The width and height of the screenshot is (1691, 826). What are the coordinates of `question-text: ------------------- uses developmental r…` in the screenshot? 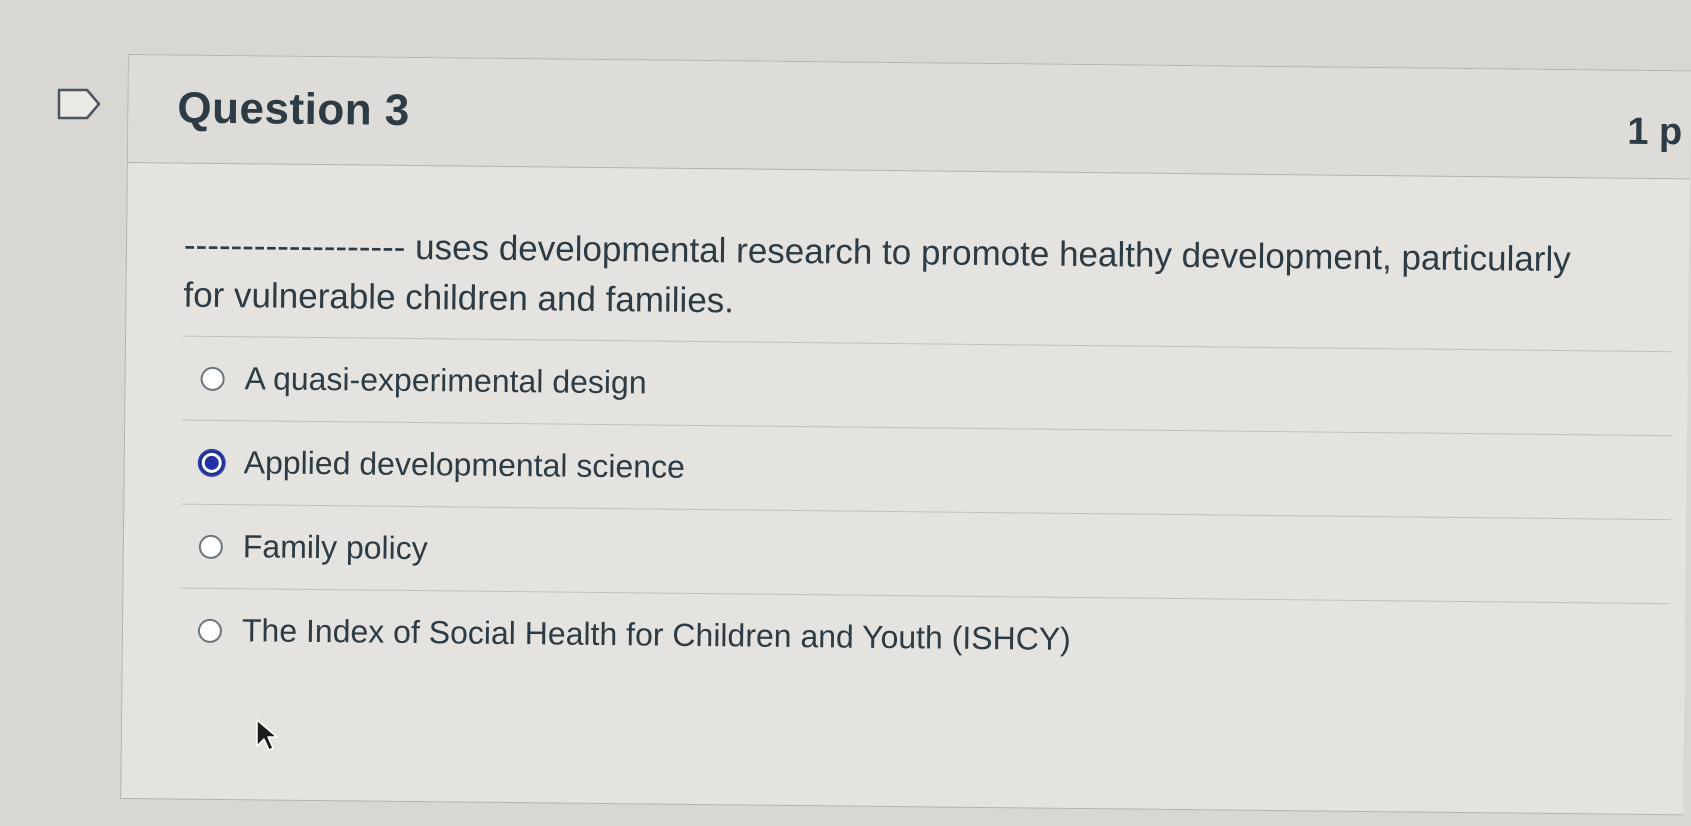 It's located at (877, 273).